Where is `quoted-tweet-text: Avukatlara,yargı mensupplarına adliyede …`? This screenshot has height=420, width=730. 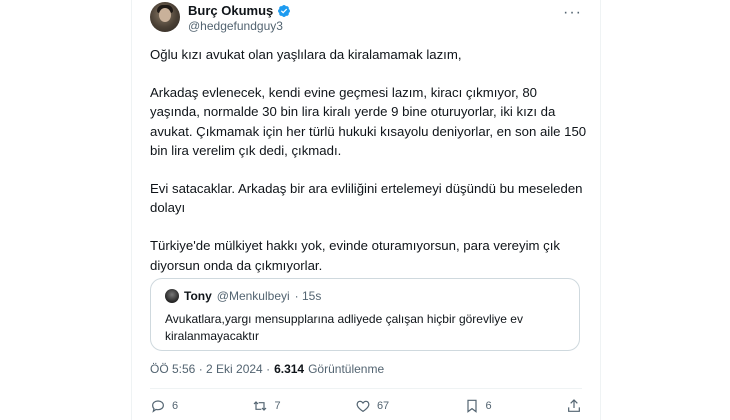 quoted-tweet-text: Avukatlara,yargı mensupplarına adliyede … is located at coordinates (344, 327).